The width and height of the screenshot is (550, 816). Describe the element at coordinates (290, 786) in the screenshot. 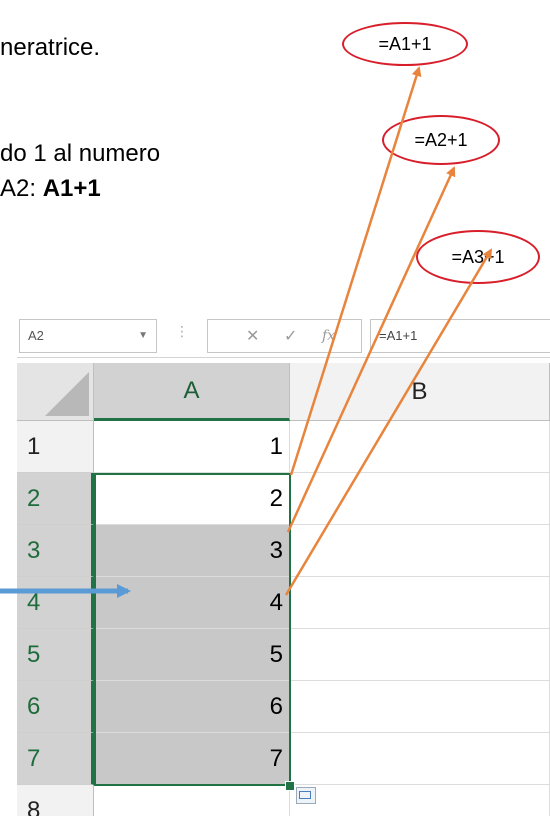

I see `fill-handle` at that location.